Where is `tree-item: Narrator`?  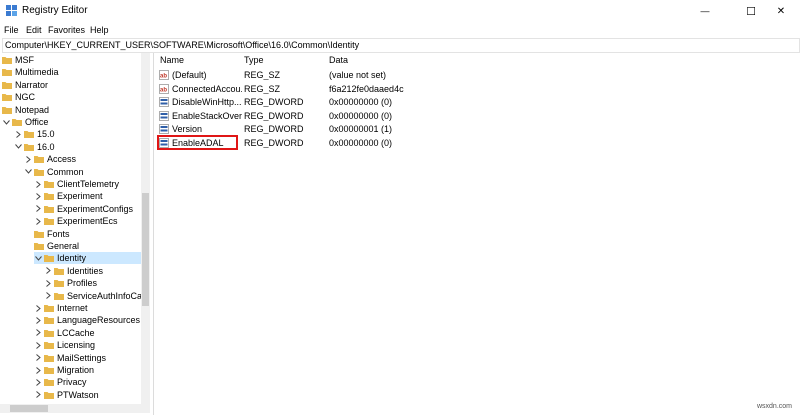 tree-item: Narrator is located at coordinates (25, 85).